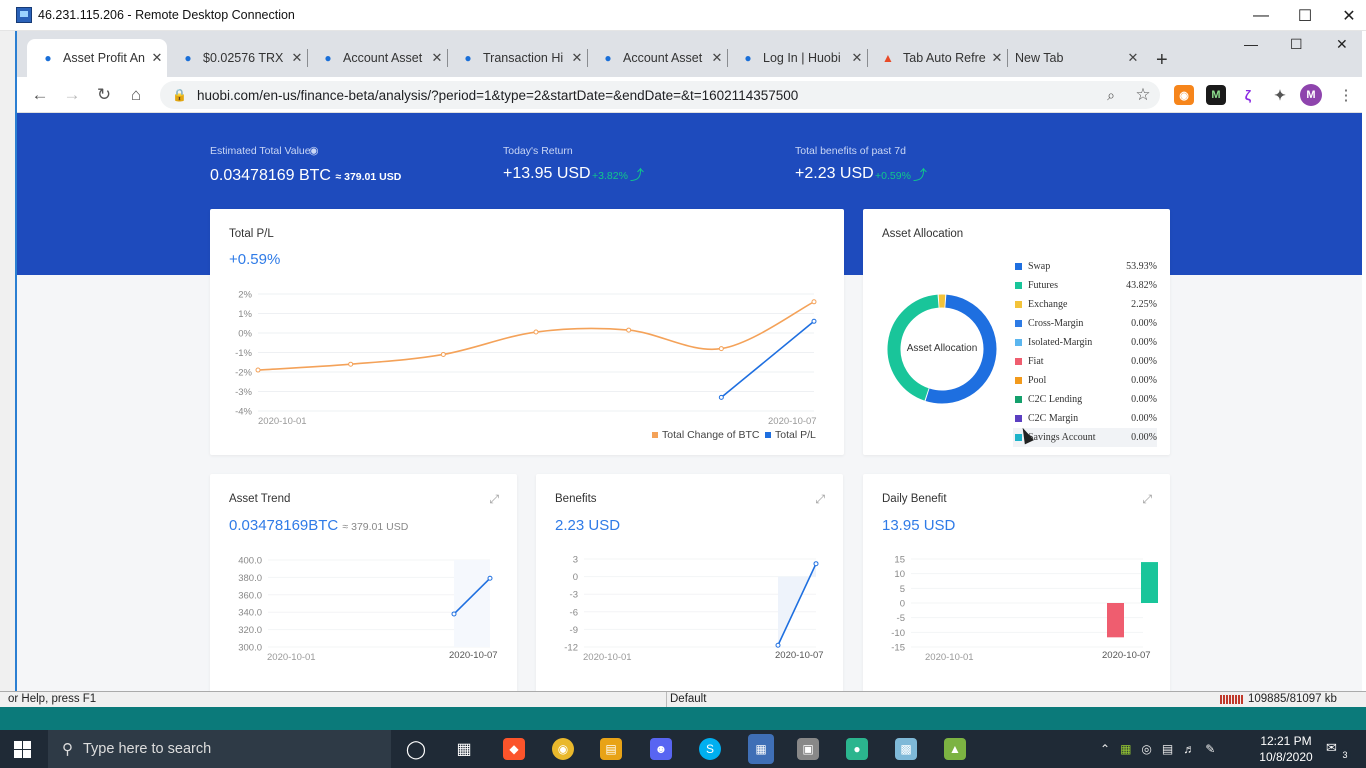 The image size is (1366, 768). Describe the element at coordinates (1305, 15) in the screenshot. I see `rdp-maximize-button: ☐` at that location.